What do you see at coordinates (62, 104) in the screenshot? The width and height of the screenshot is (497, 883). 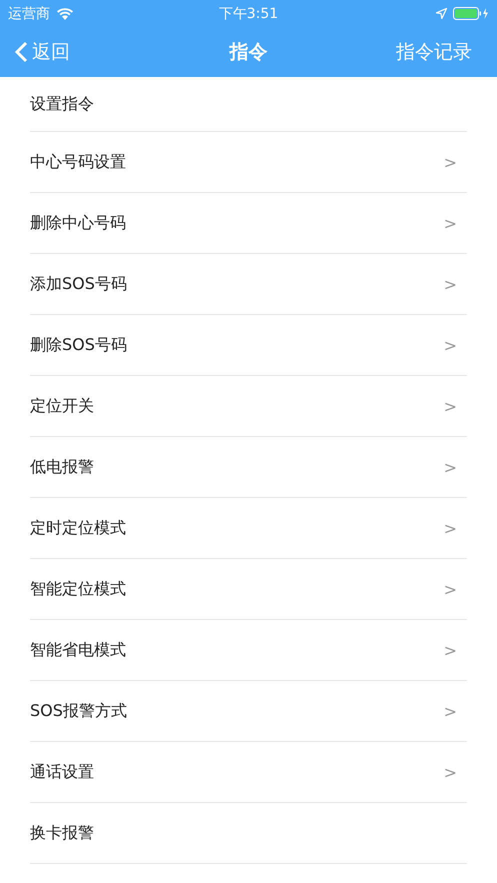 I see `section-header: 设置指令` at bounding box center [62, 104].